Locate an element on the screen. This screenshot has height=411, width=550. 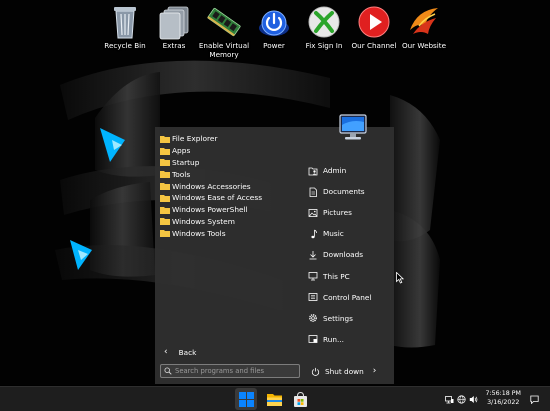
folder-label: Windows Tools is located at coordinates (199, 233).